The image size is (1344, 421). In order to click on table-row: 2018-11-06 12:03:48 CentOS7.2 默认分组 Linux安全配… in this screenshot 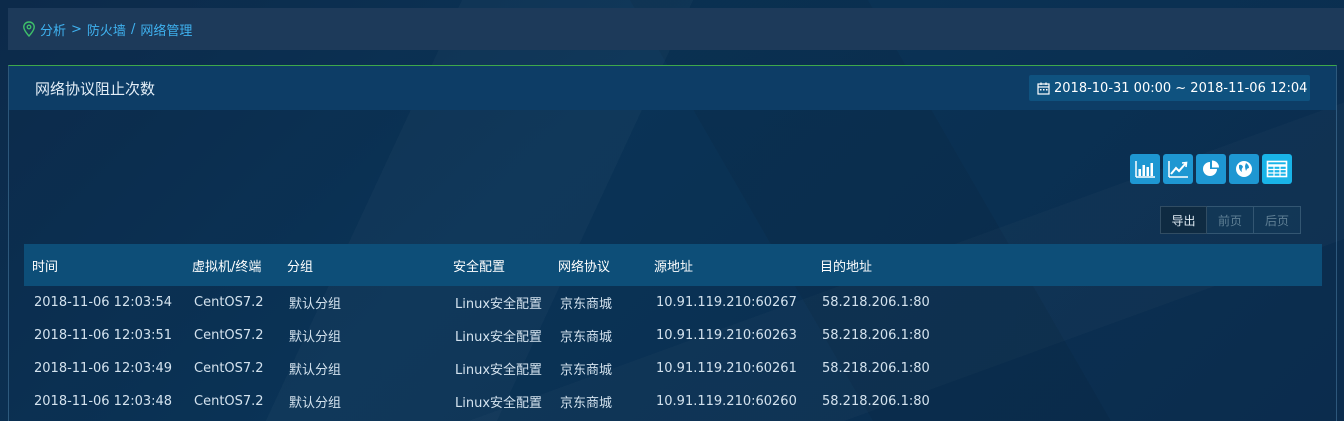, I will do `click(673, 401)`.